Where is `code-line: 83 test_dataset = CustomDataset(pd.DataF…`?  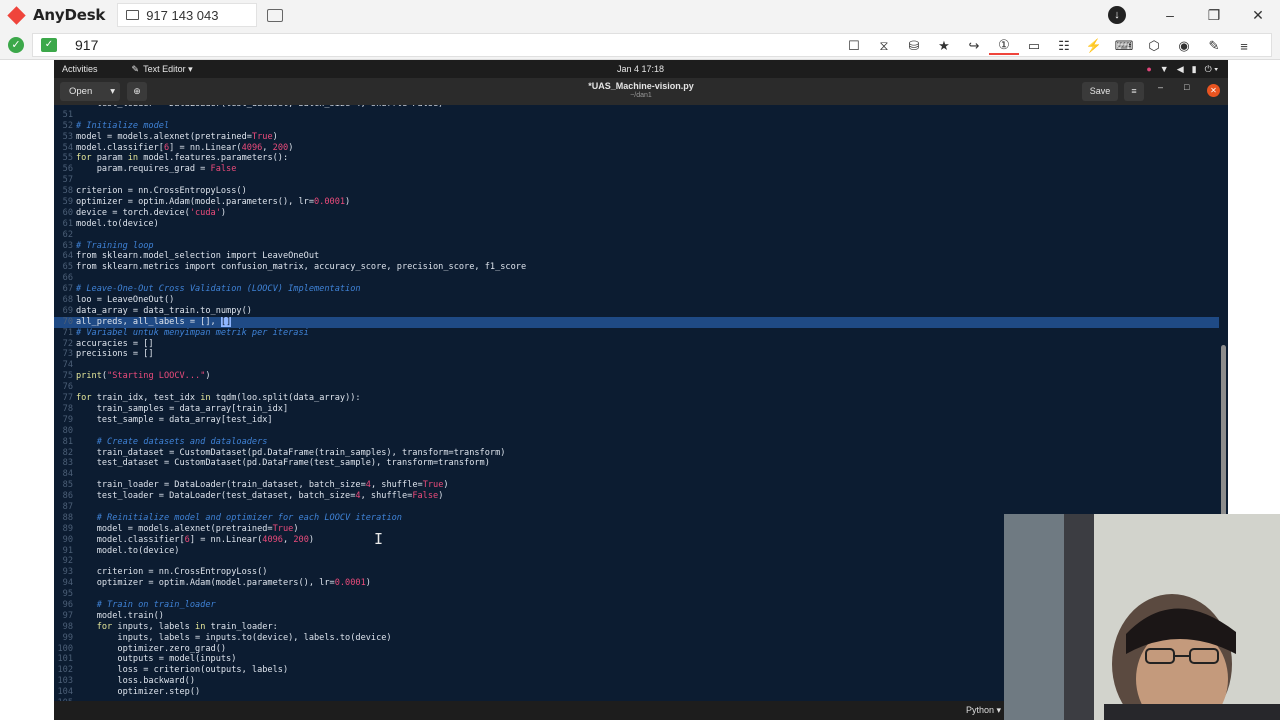
code-line: 83 test_dataset = CustomDataset(pd.DataF… is located at coordinates (636, 463).